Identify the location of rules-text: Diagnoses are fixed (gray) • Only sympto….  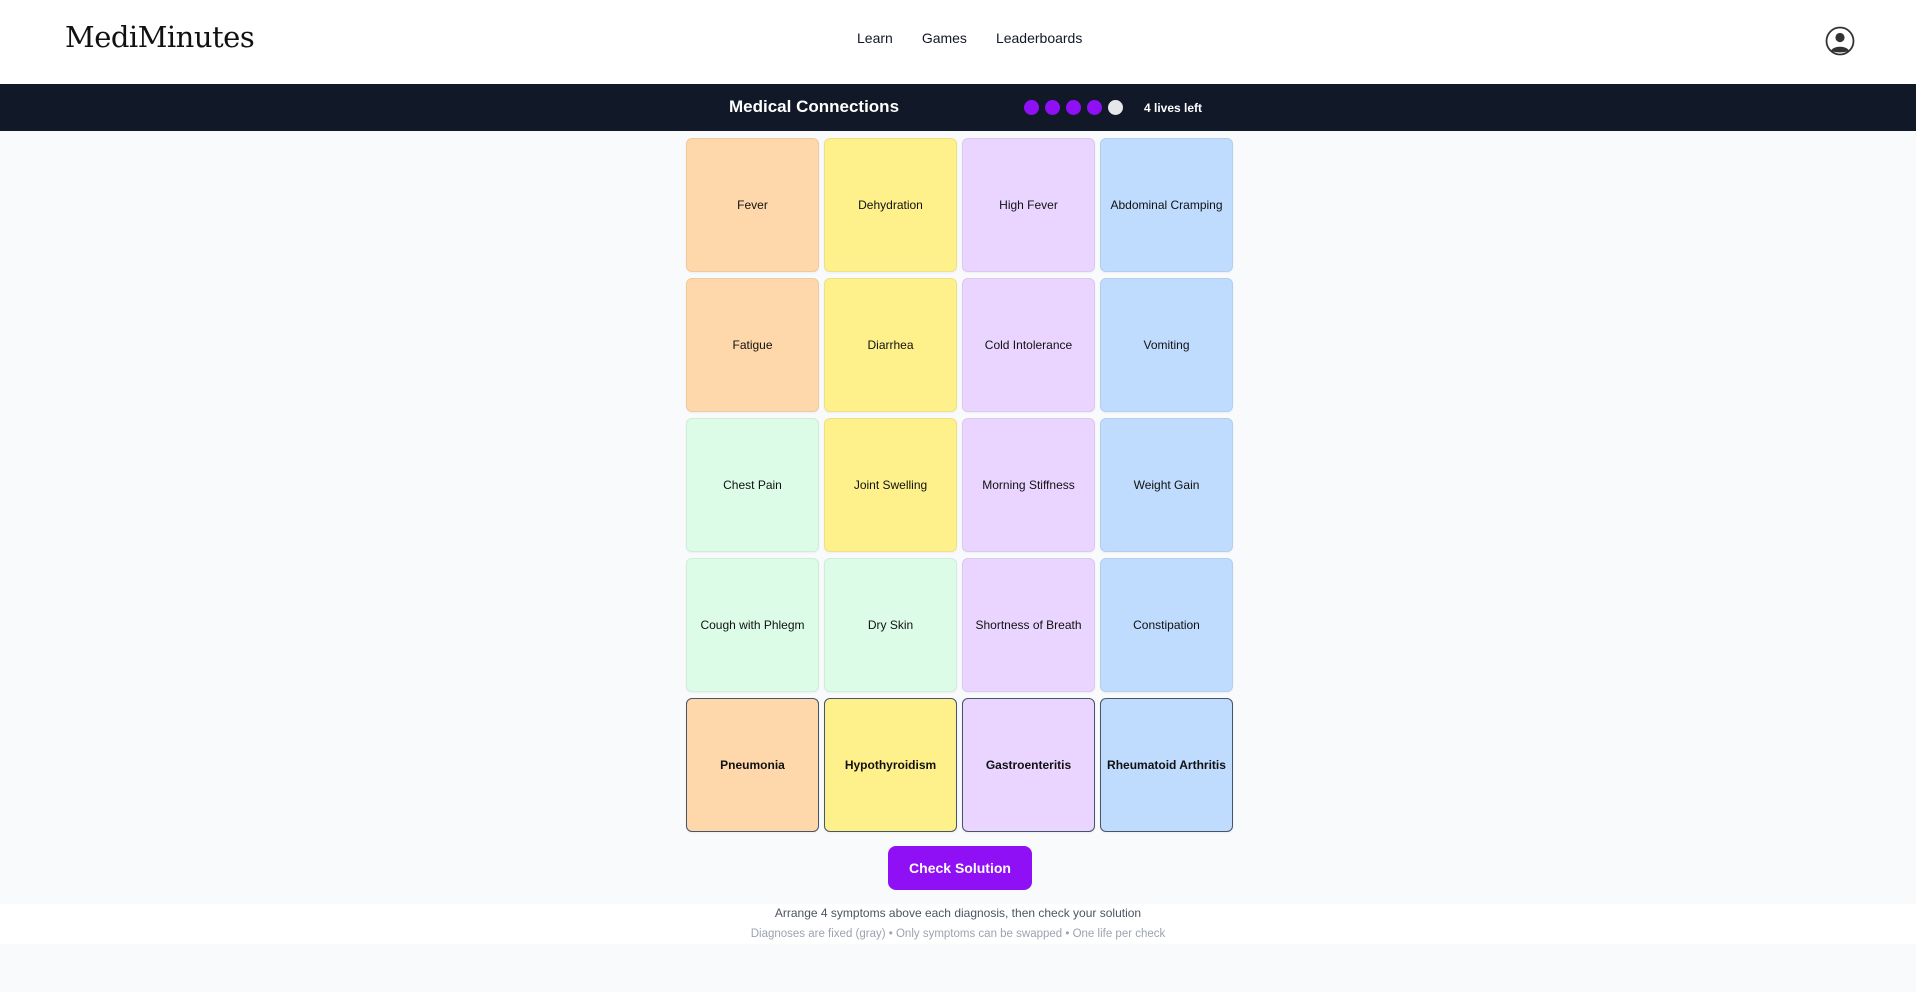
(958, 934).